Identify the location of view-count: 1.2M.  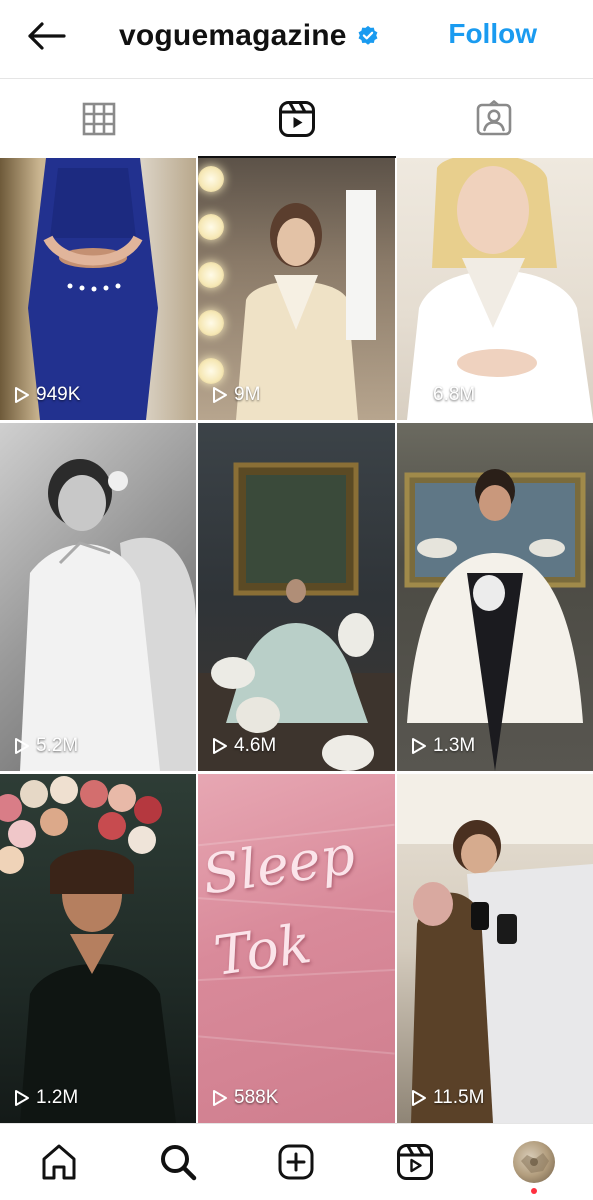
(46, 1098).